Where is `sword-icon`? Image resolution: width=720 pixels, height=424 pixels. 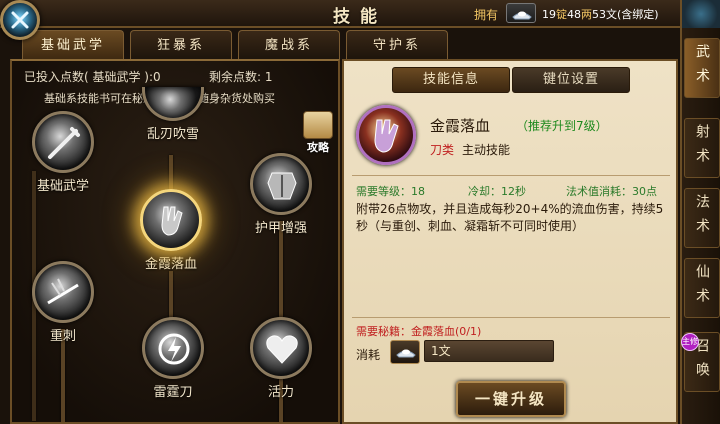
sword-icon is located at coordinates (63, 142).